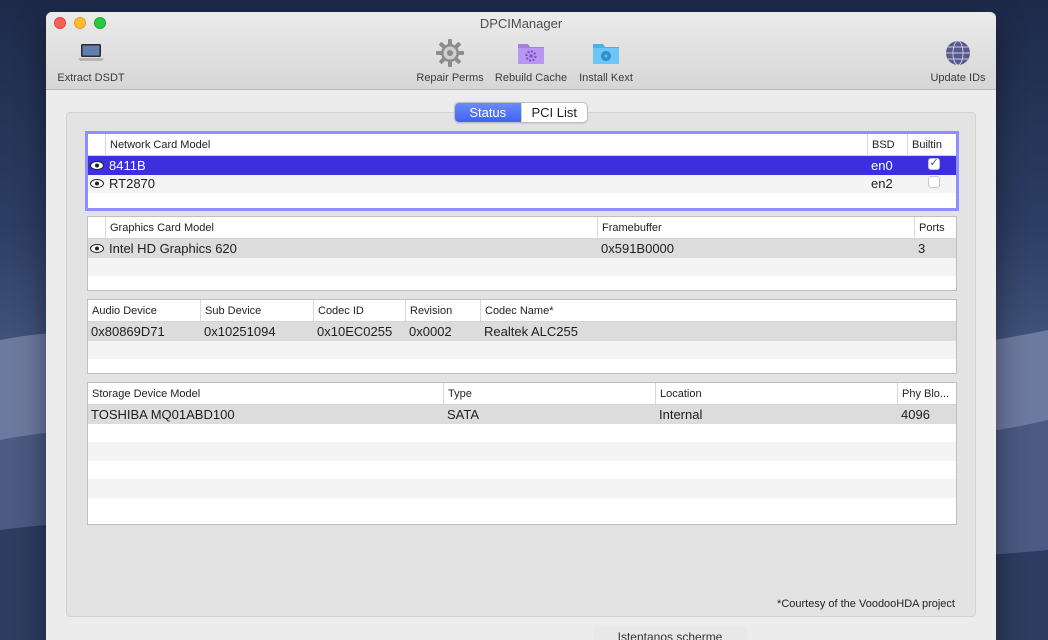 Image resolution: width=1048 pixels, height=640 pixels. I want to click on gear-icon, so click(450, 53).